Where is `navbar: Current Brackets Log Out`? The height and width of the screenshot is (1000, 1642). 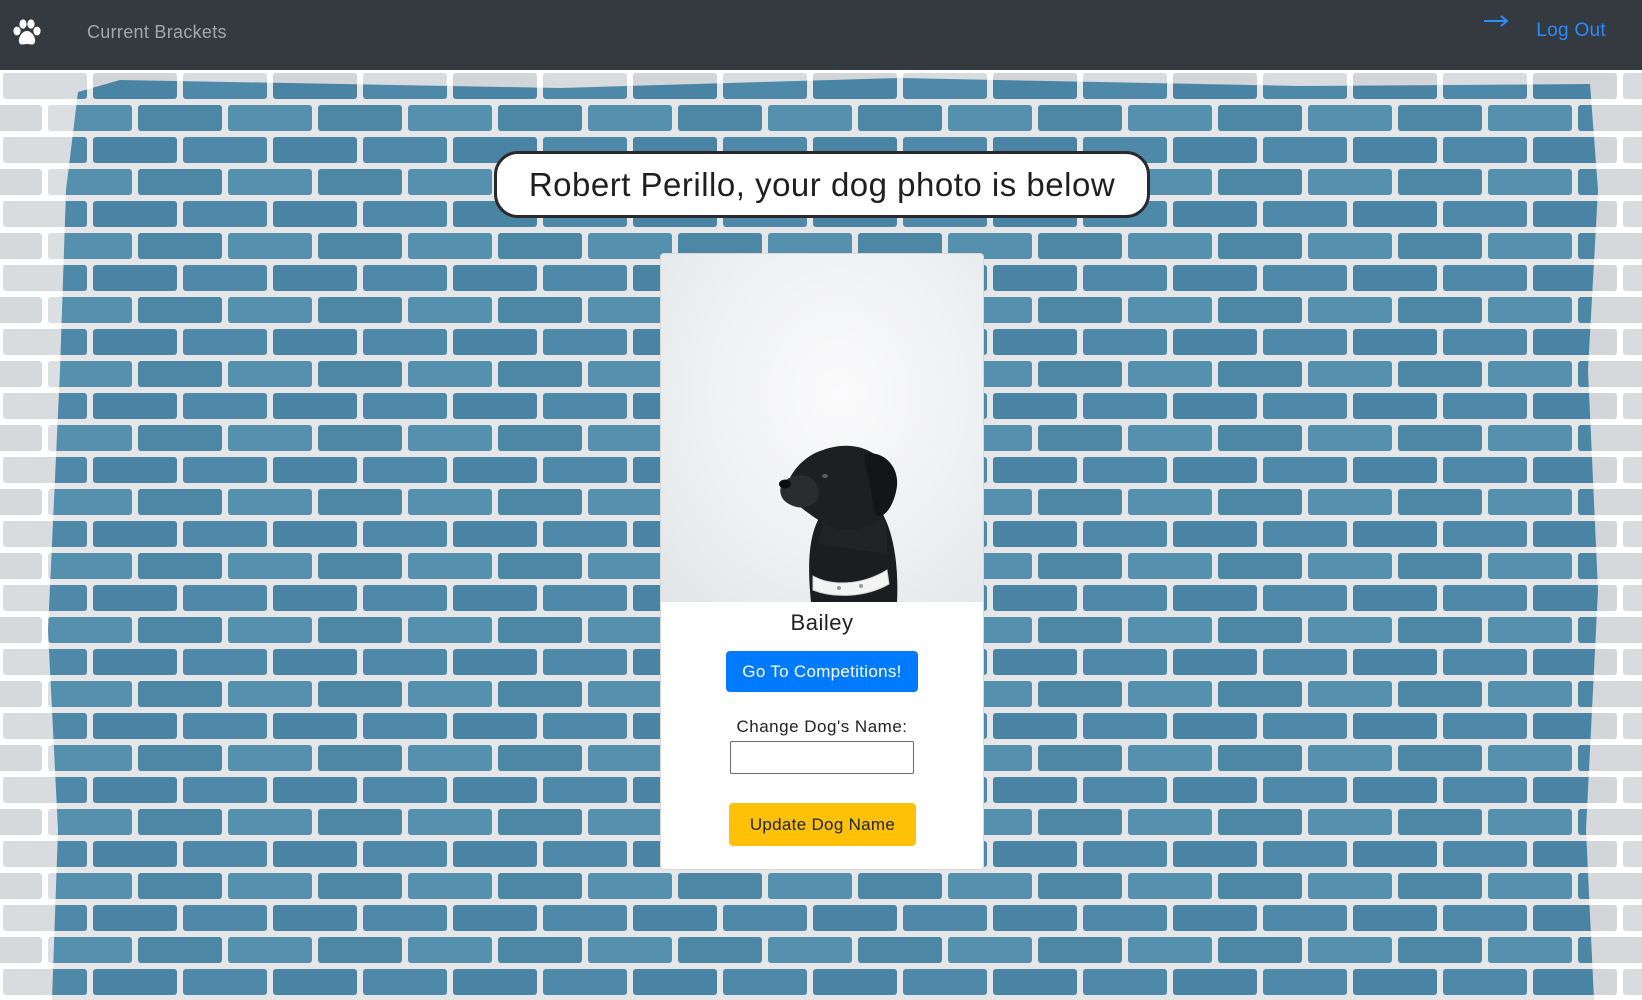
navbar: Current Brackets Log Out is located at coordinates (821, 35).